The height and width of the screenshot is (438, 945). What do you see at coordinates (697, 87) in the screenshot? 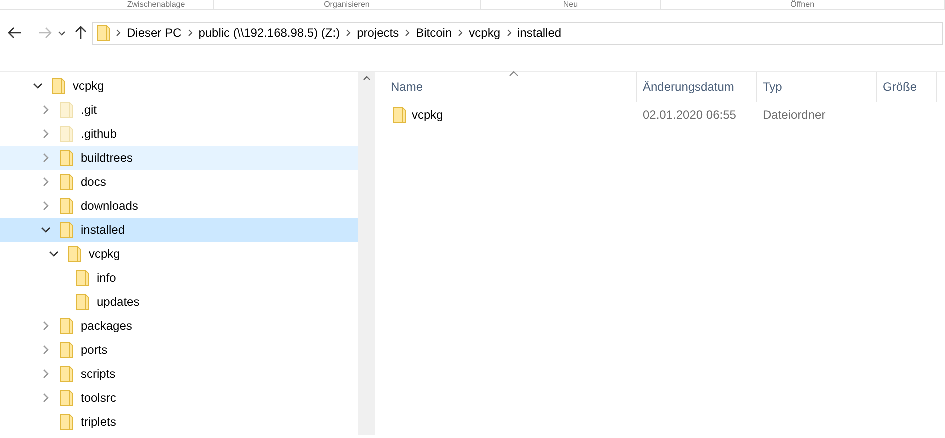
I see `column-header: Änderungsdatum` at bounding box center [697, 87].